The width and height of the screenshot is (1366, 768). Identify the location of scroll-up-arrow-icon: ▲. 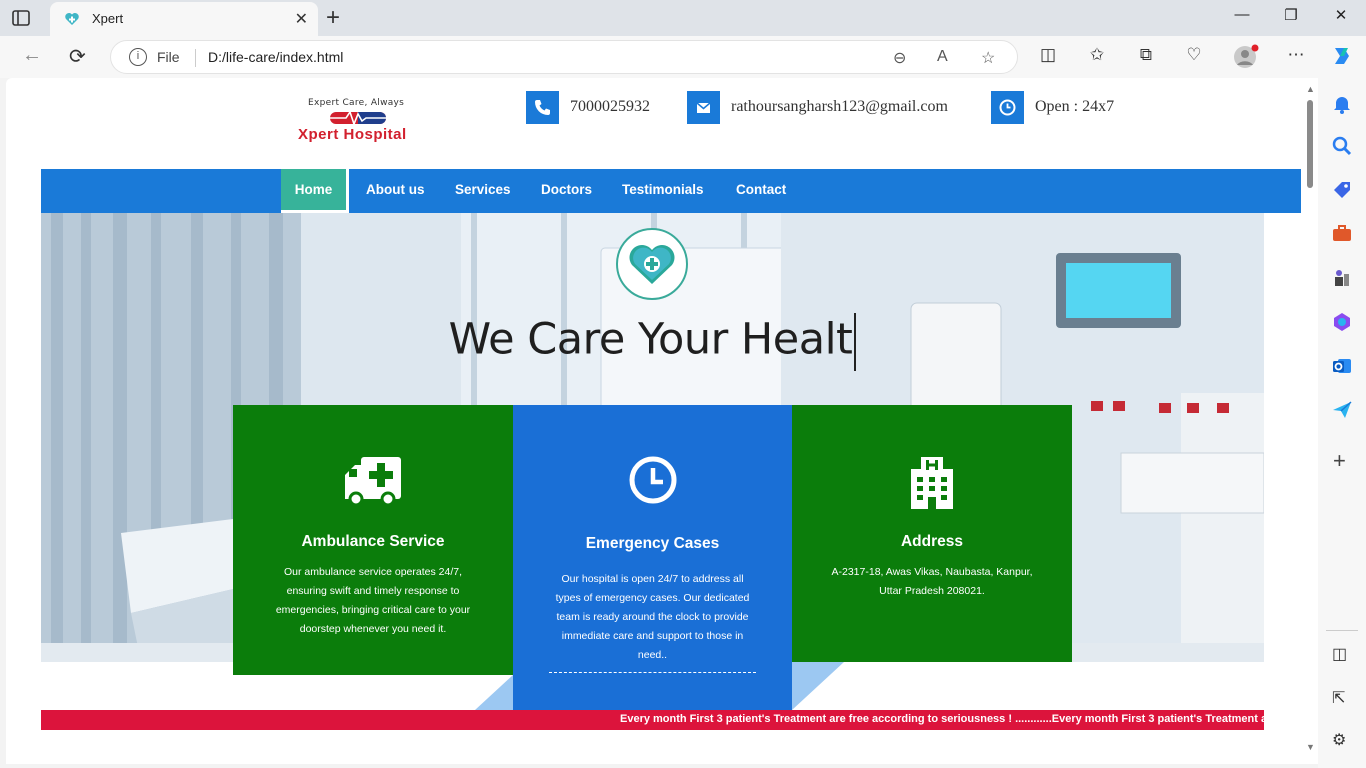
(1310, 89).